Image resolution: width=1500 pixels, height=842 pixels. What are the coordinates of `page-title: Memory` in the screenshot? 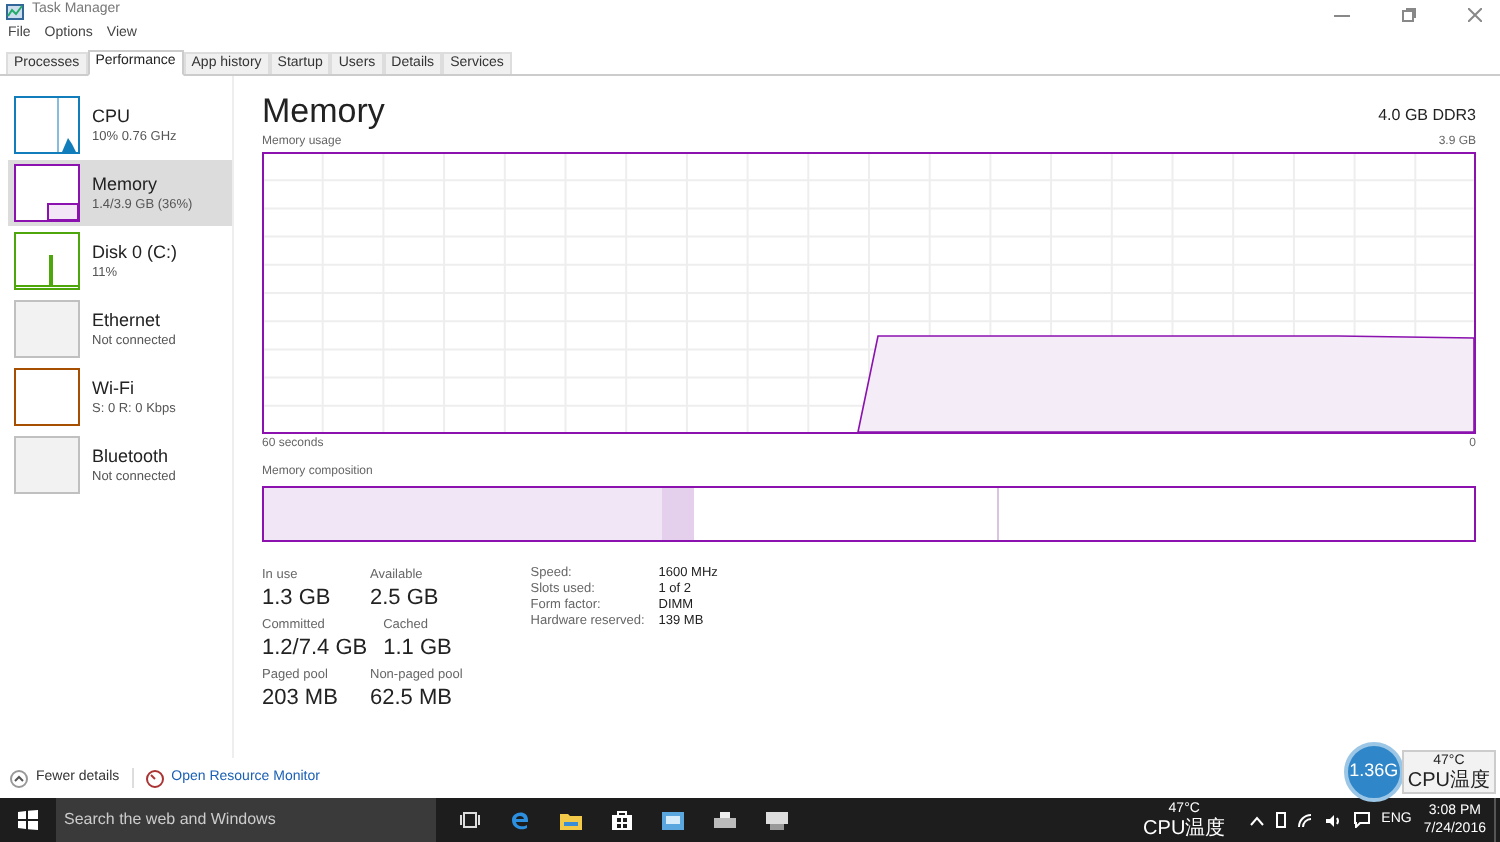 It's located at (323, 112).